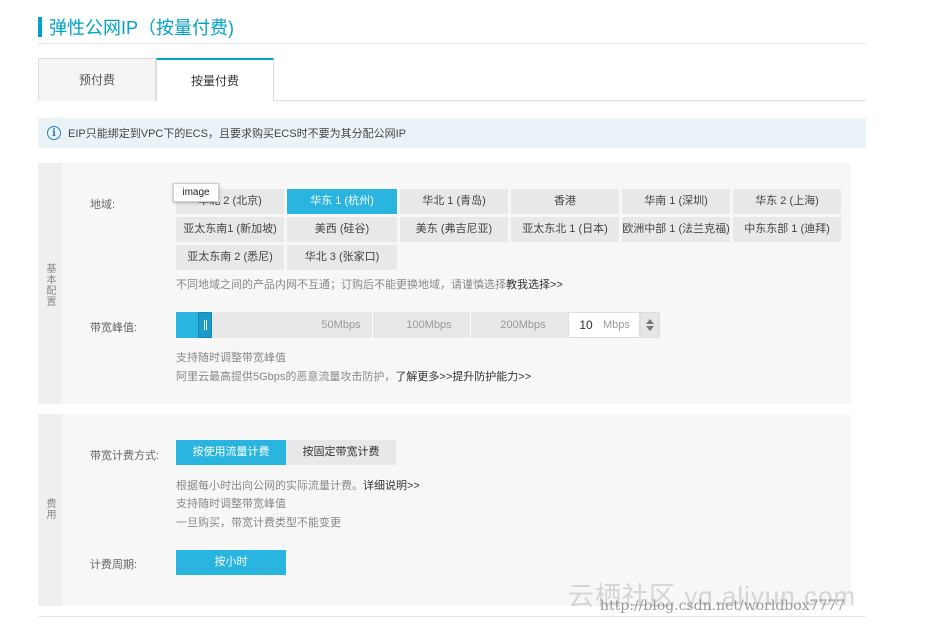 The height and width of the screenshot is (628, 935). Describe the element at coordinates (586, 325) in the screenshot. I see `bandwidth-value: 10` at that location.